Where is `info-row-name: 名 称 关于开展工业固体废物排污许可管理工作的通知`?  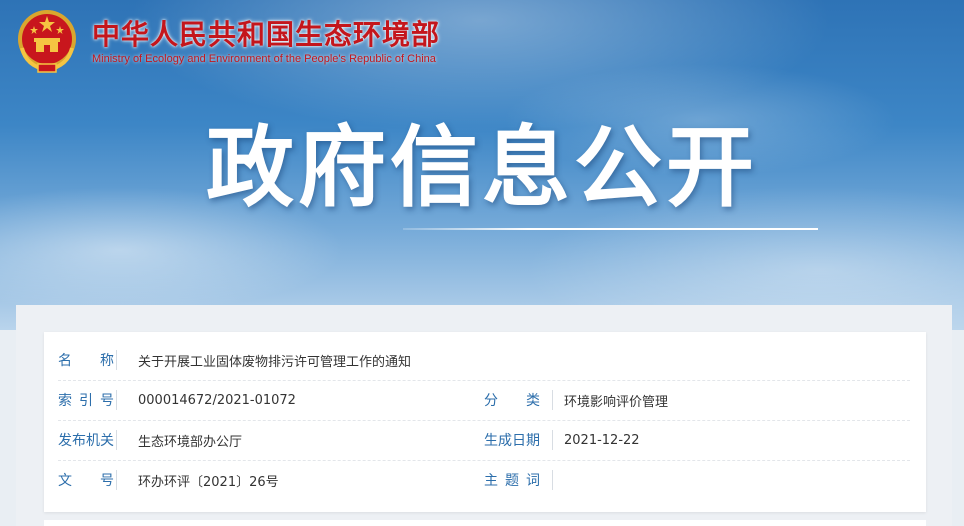
info-row-name: 名 称 关于开展工业固体废物排污许可管理工作的通知 is located at coordinates (484, 360).